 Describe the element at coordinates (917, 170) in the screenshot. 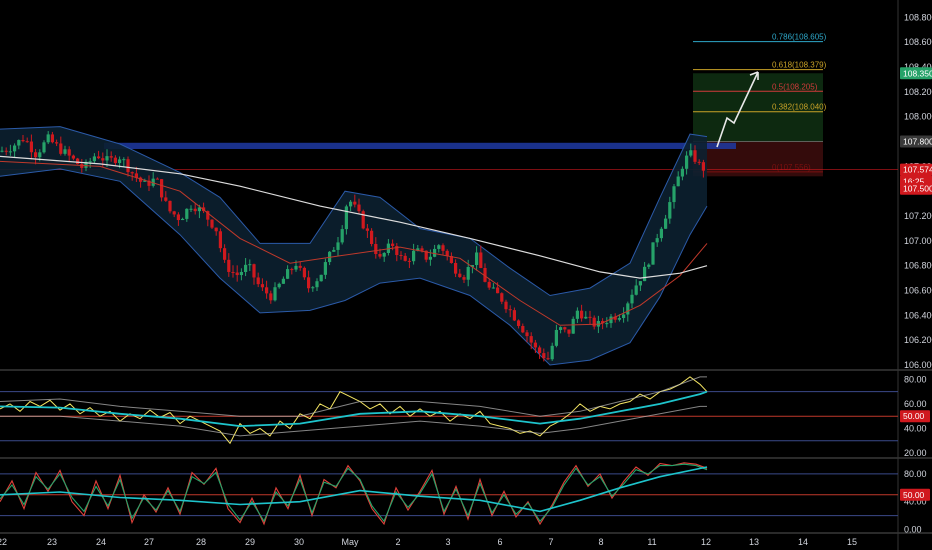

I see `price-tag-label: 107.574` at that location.